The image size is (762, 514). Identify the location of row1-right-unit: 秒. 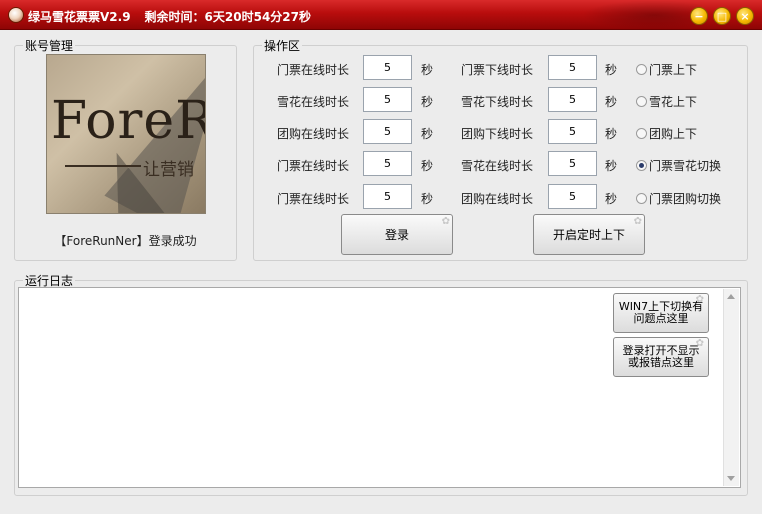
(611, 70).